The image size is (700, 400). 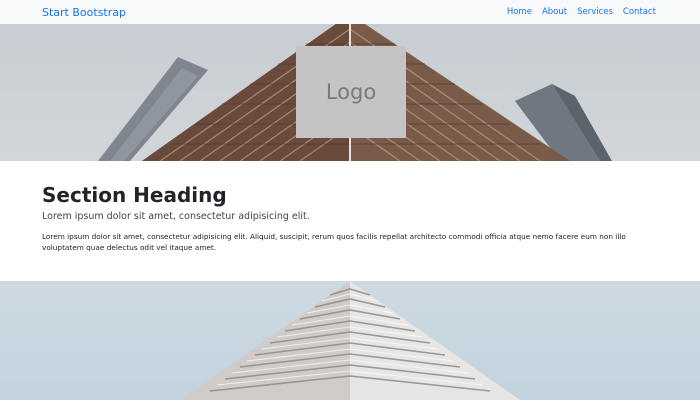 I want to click on nav-link-about: About, so click(x=554, y=12).